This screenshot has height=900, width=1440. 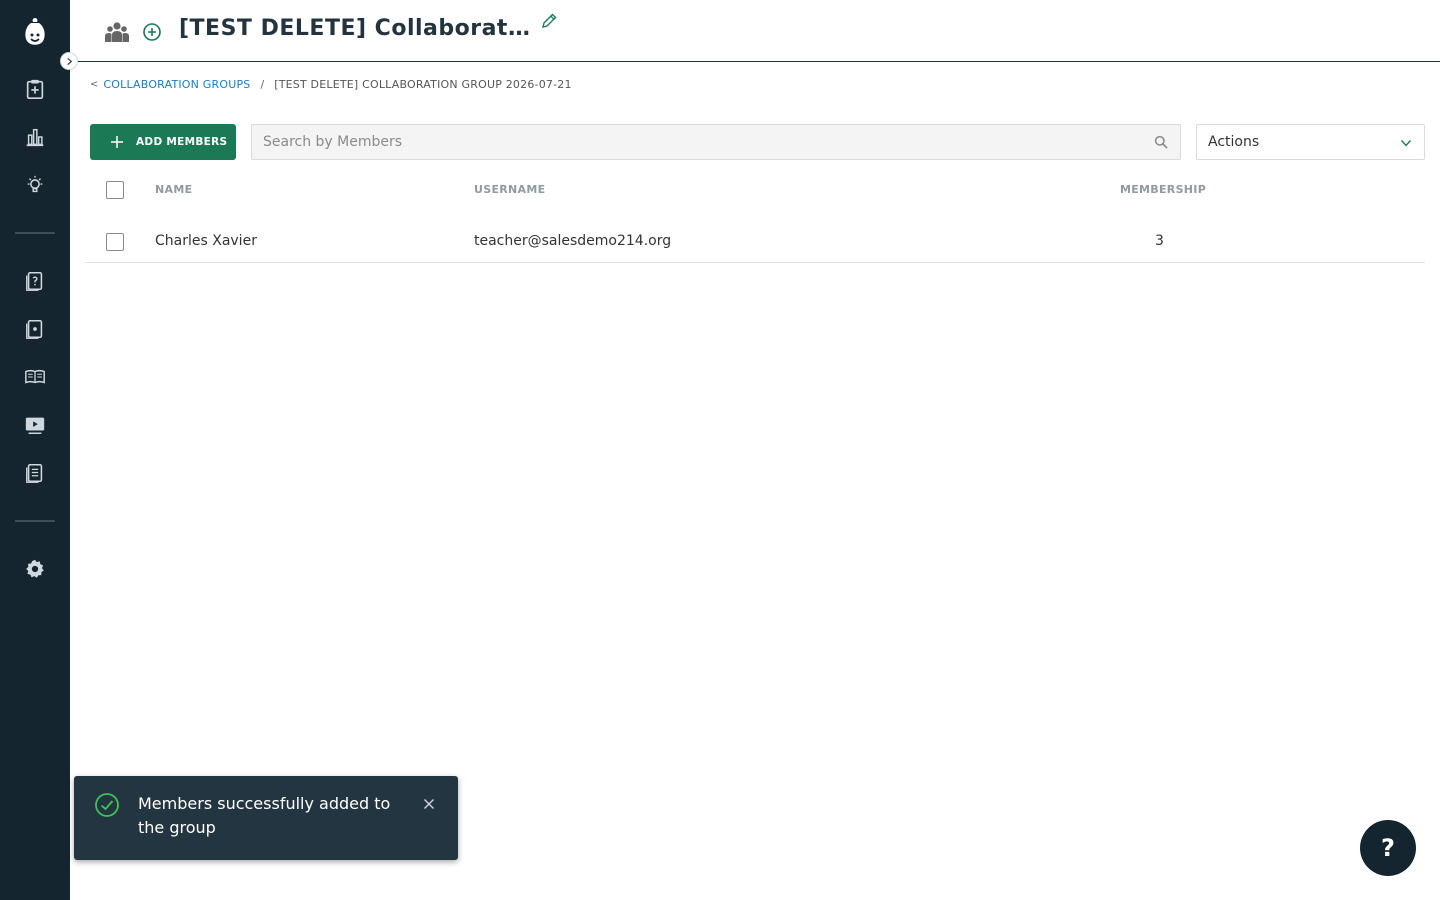 I want to click on member-name: Charles Xavier, so click(x=206, y=241).